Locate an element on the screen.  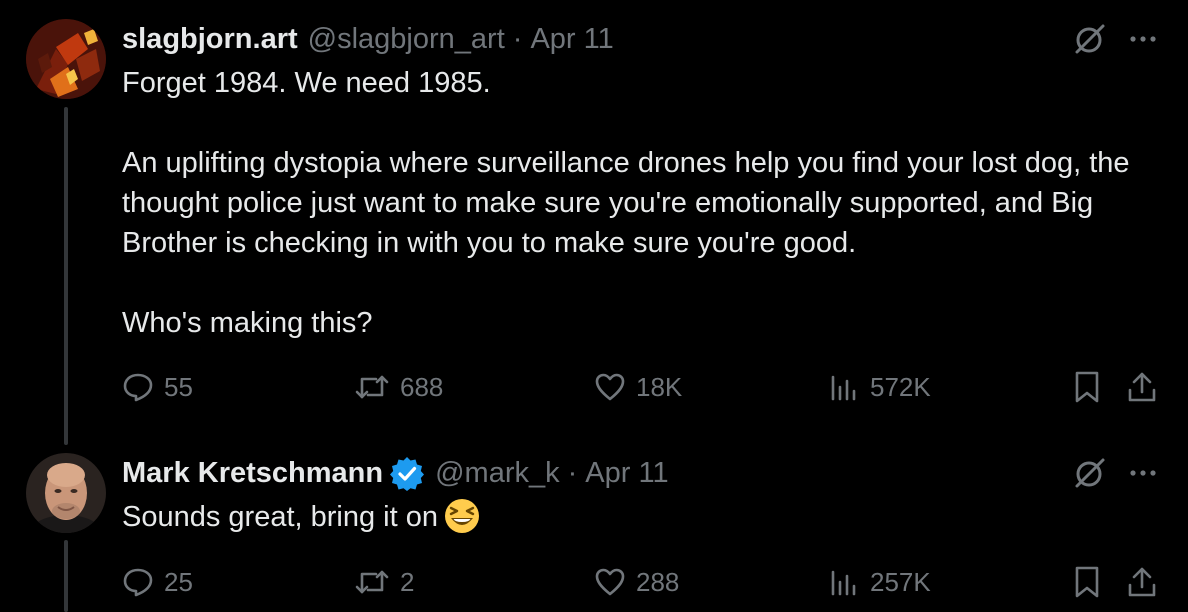
tweet-header: slagbjorn.art @slagbjorn_art · Apr 11 is located at coordinates (368, 39).